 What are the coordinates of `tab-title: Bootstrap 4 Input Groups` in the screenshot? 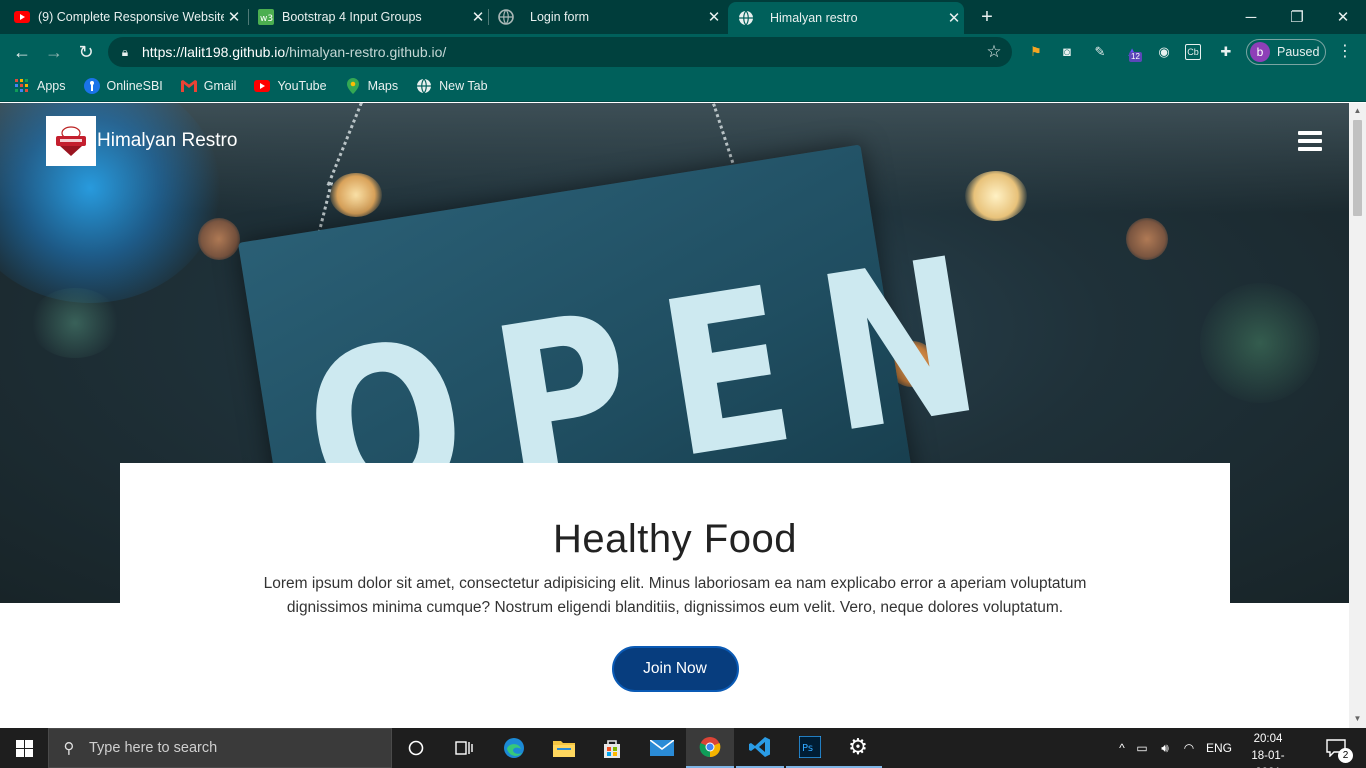 It's located at (352, 17).